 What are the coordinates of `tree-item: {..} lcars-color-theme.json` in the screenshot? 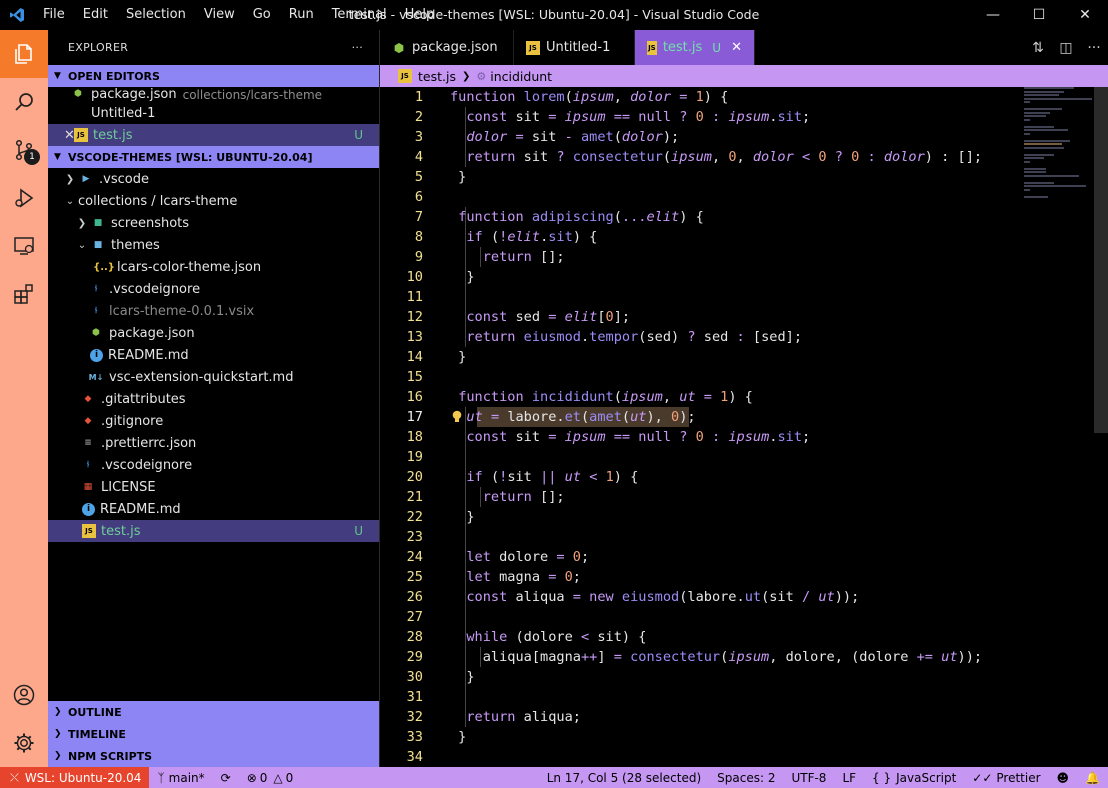 It's located at (213, 267).